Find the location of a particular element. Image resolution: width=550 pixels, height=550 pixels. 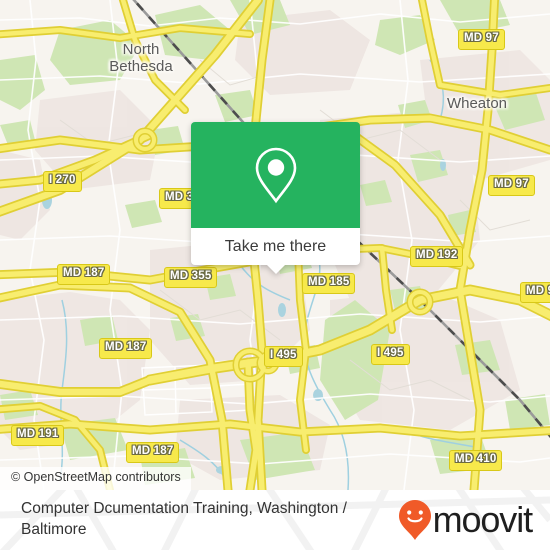

road-shield-md-97-north: MD 97 is located at coordinates (481, 39).